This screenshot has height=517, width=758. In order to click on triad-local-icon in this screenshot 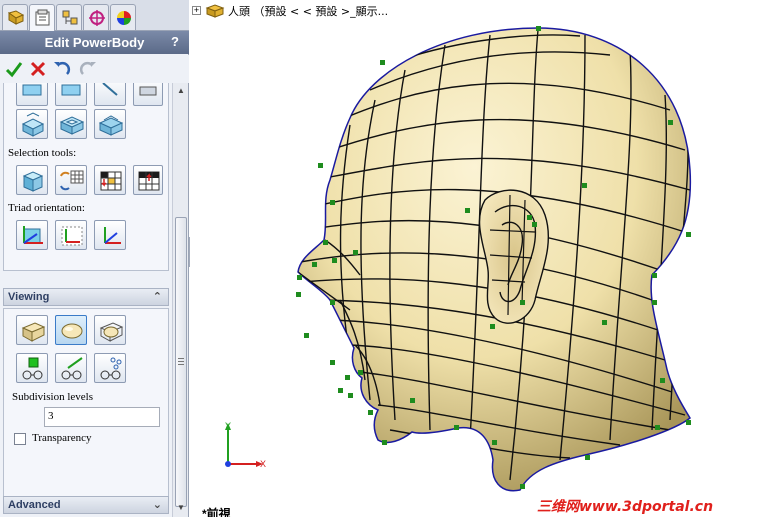, I will do `click(72, 236)`.